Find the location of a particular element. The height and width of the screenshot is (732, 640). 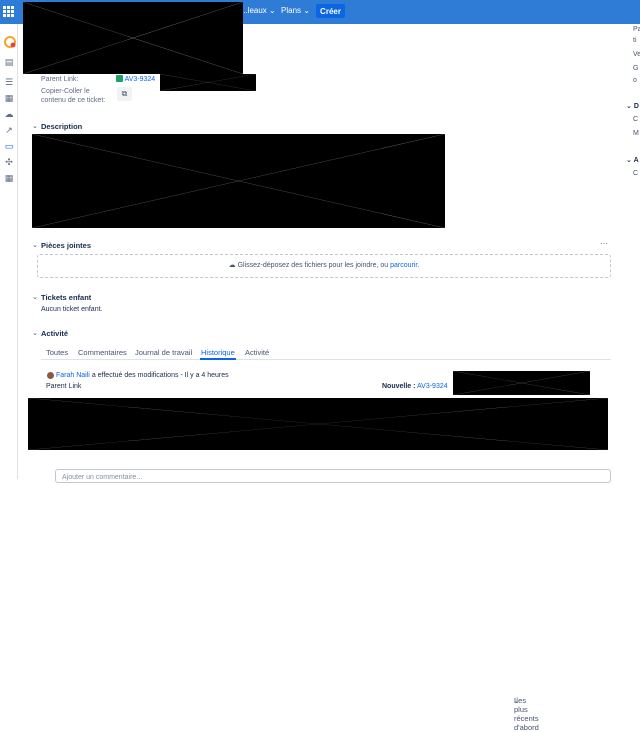

app-switcher-icon is located at coordinates (8, 11).